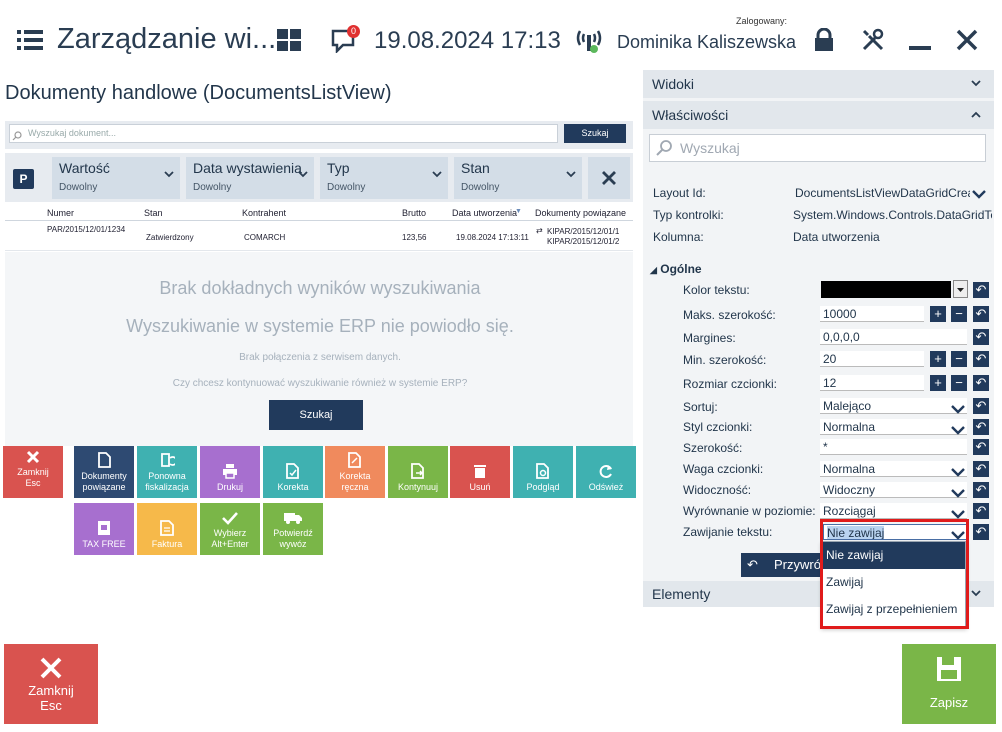 Image resolution: width=1002 pixels, height=732 pixels. What do you see at coordinates (153, 213) in the screenshot?
I see `column-stan: Stan` at bounding box center [153, 213].